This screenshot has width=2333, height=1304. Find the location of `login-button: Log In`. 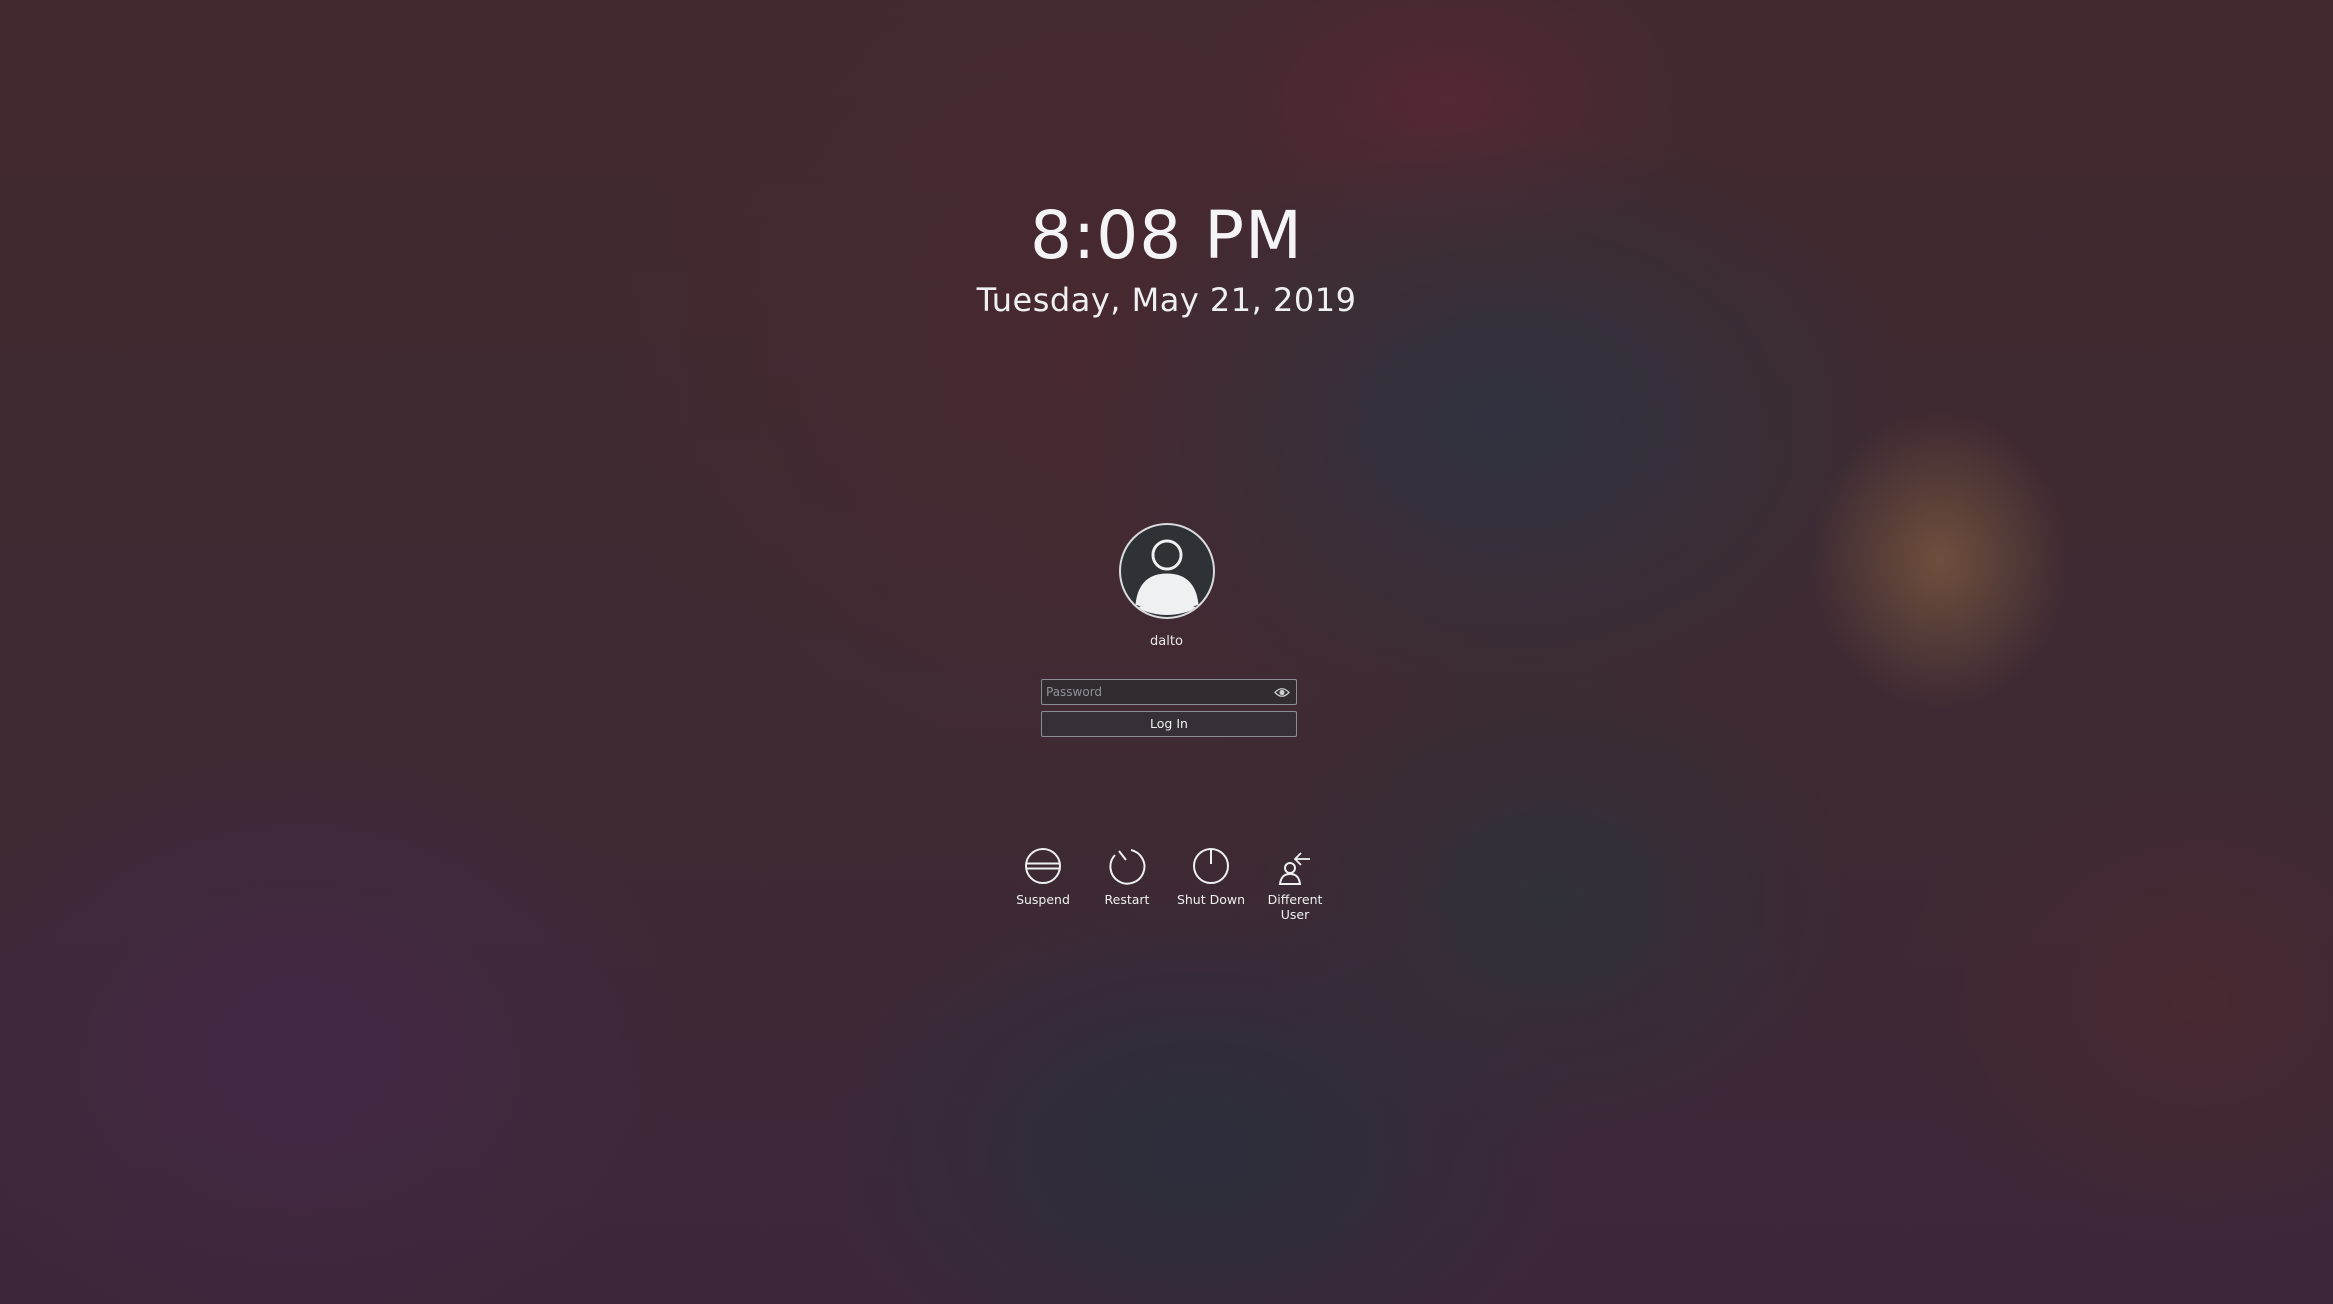

login-button: Log In is located at coordinates (1169, 724).